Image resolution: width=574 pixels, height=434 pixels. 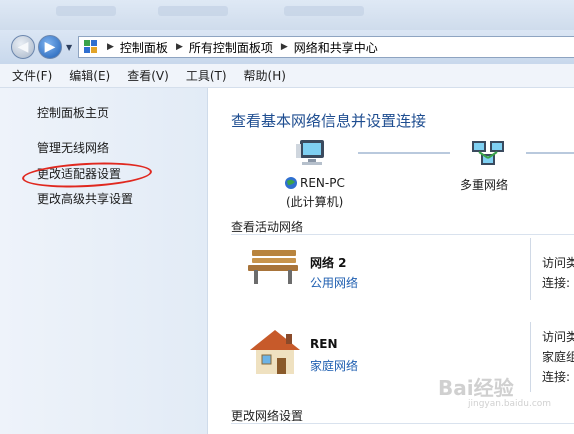 What do you see at coordinates (267, 416) in the screenshot?
I see `change-settings-heading: 更改网络设置` at bounding box center [267, 416].